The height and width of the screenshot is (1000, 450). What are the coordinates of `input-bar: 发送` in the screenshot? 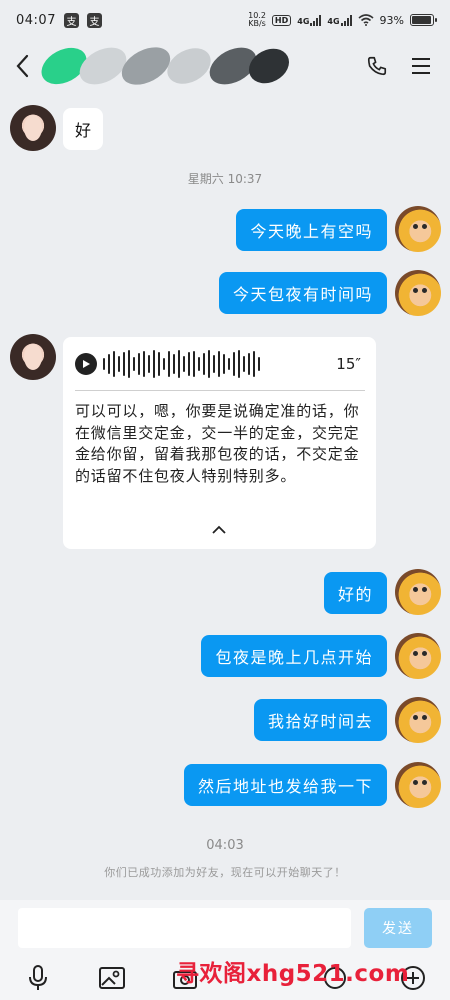 It's located at (225, 927).